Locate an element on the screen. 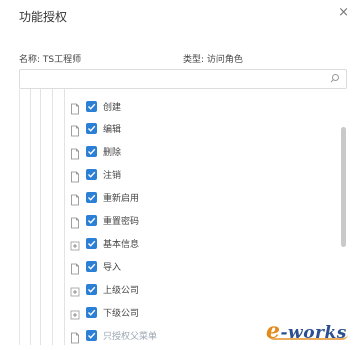 The height and width of the screenshot is (350, 361). tree-node-label: 注销 is located at coordinates (112, 175).